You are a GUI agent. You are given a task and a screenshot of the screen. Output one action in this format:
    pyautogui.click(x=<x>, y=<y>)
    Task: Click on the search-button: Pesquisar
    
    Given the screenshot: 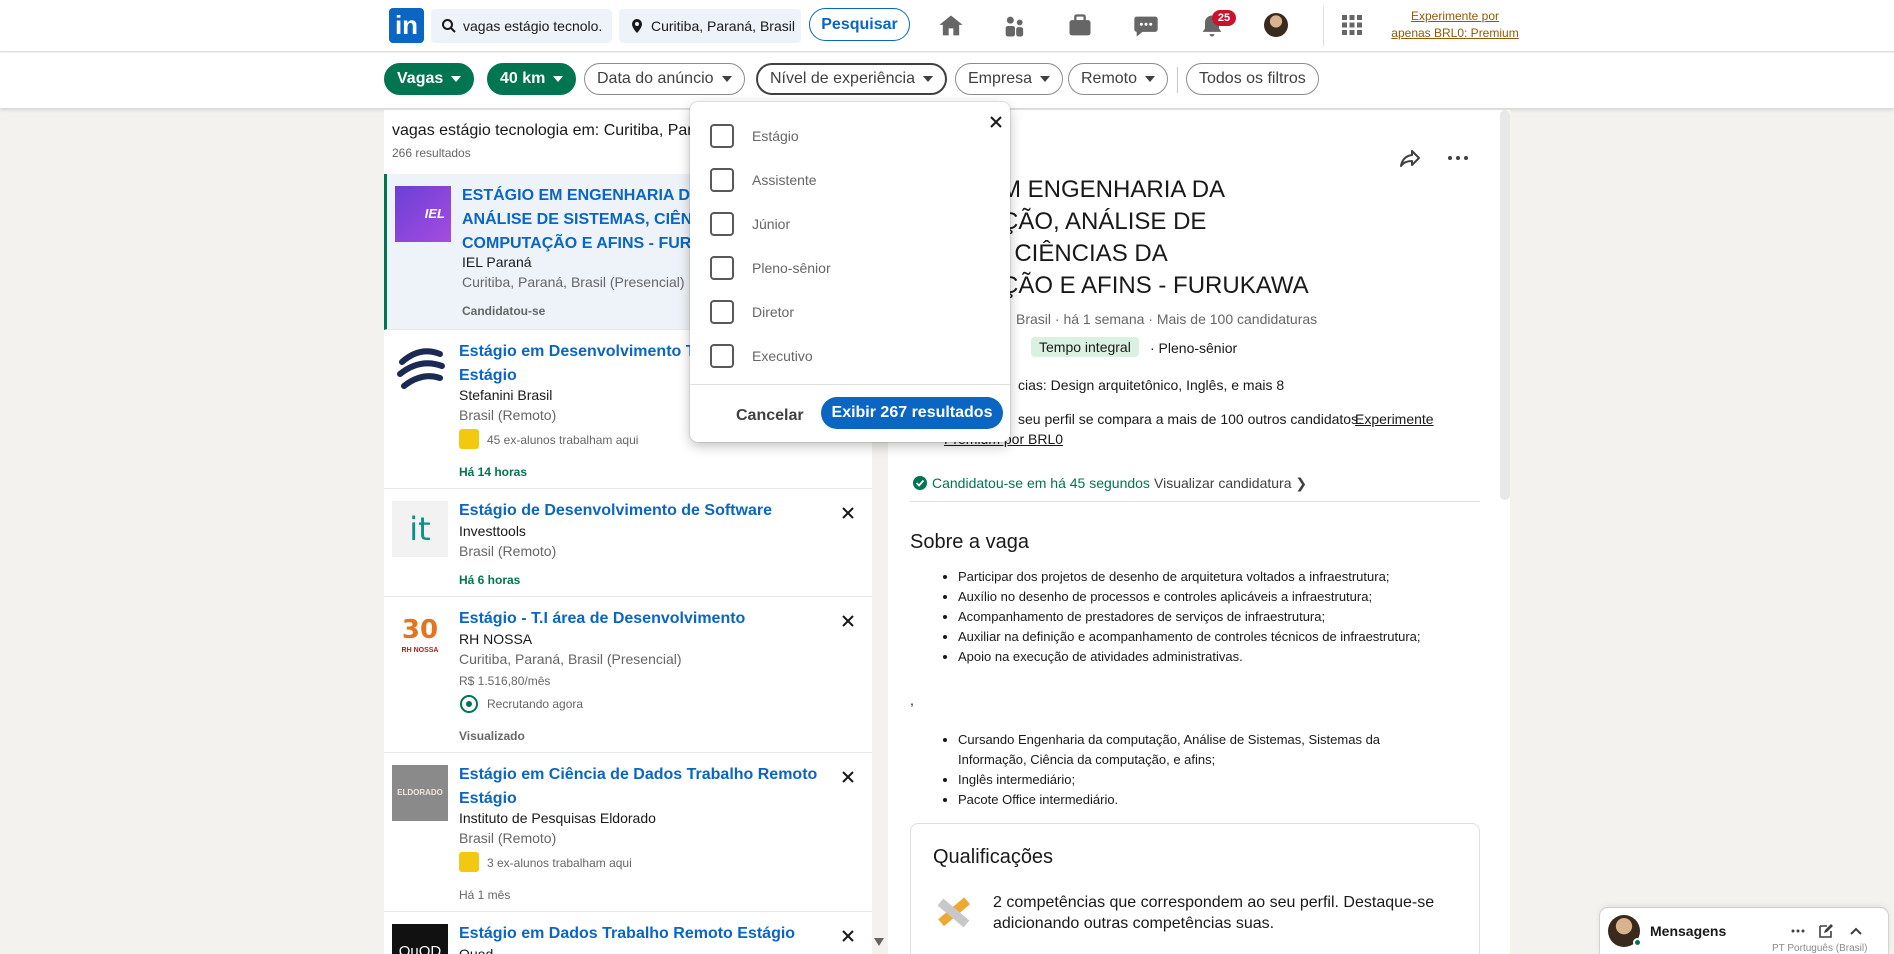 What is the action you would take?
    pyautogui.click(x=859, y=24)
    